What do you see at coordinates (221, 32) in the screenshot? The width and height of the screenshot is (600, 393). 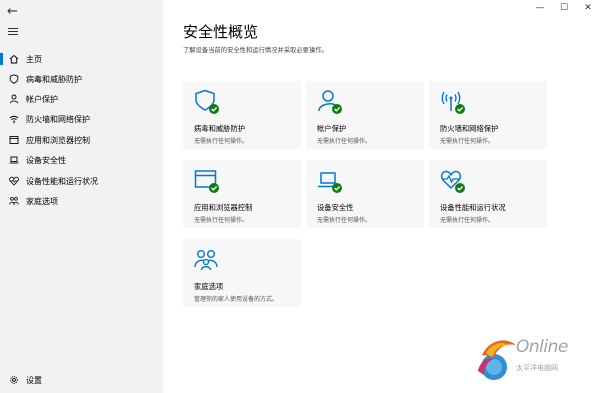 I see `page-title: 安全性概览` at bounding box center [221, 32].